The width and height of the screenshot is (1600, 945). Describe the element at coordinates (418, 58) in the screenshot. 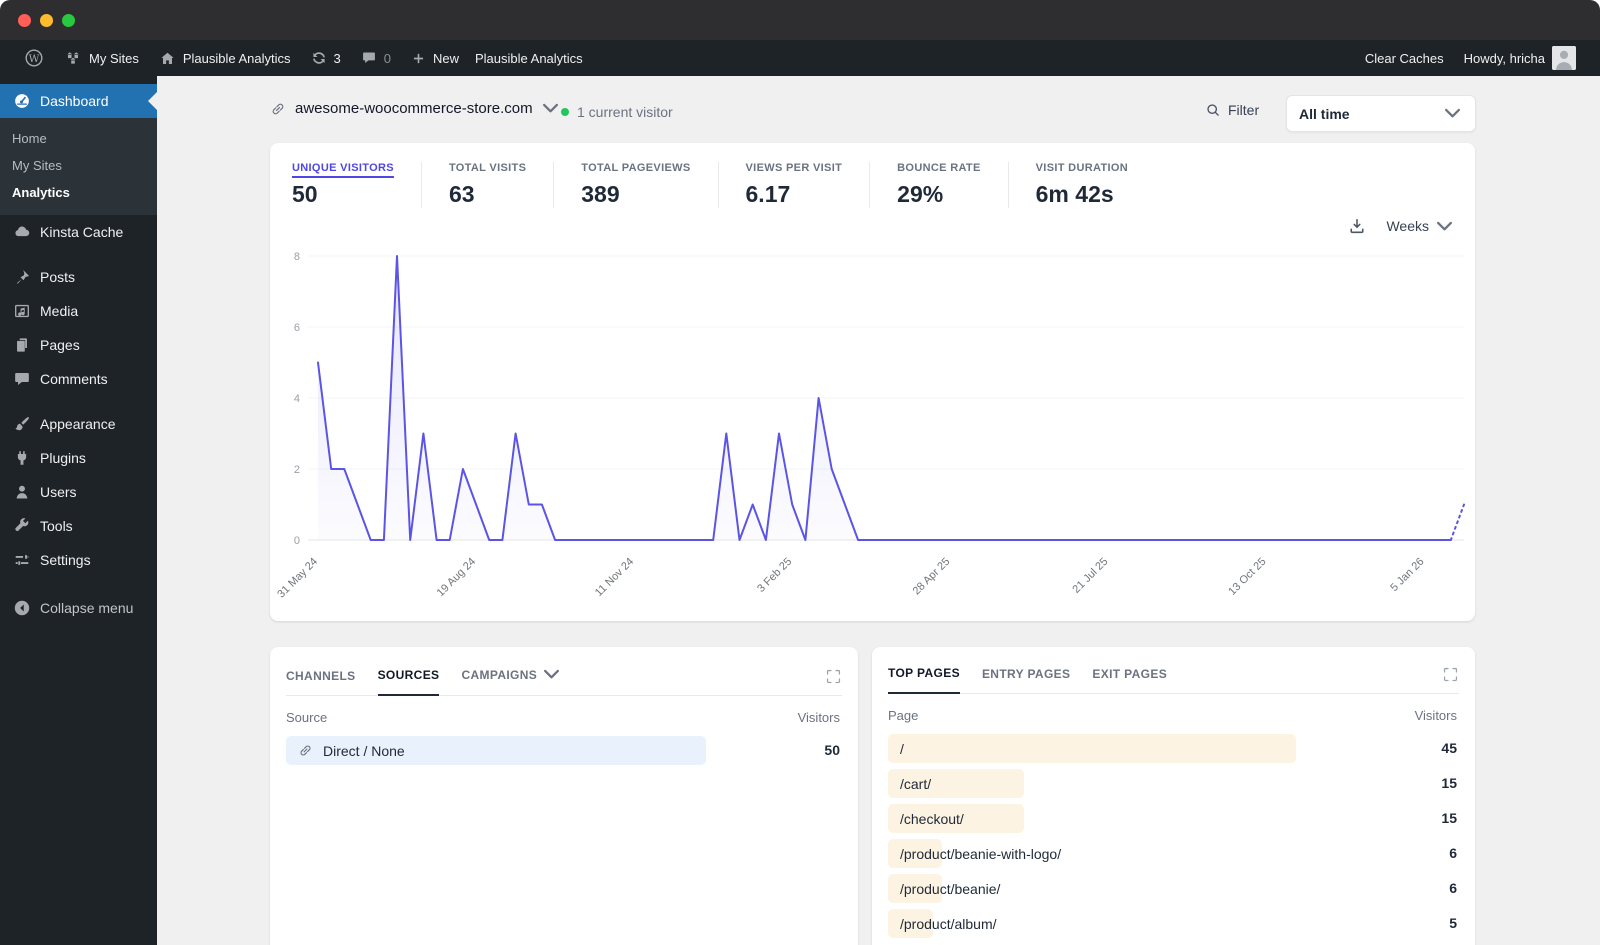

I see `plus-icon` at that location.